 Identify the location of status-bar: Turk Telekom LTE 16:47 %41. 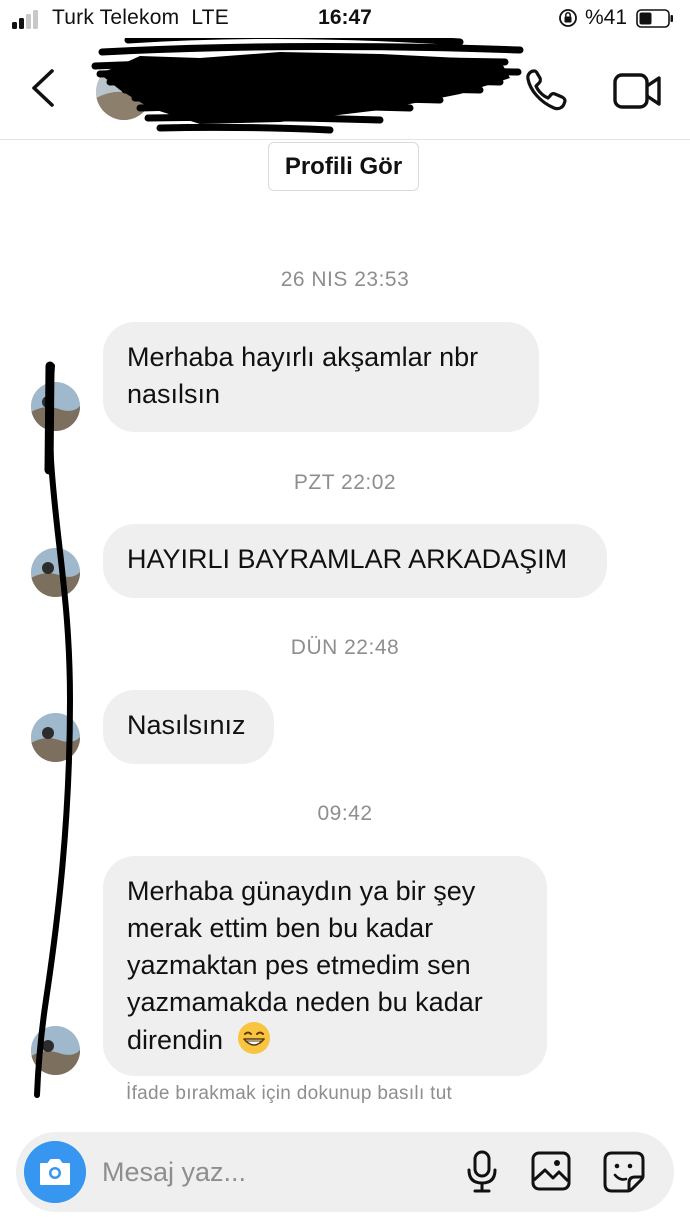
(345, 19).